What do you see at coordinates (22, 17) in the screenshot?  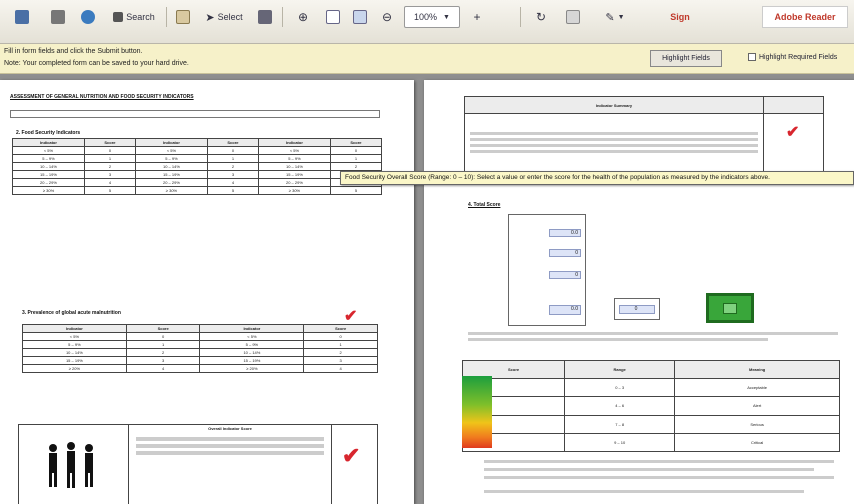 I see `save-button` at bounding box center [22, 17].